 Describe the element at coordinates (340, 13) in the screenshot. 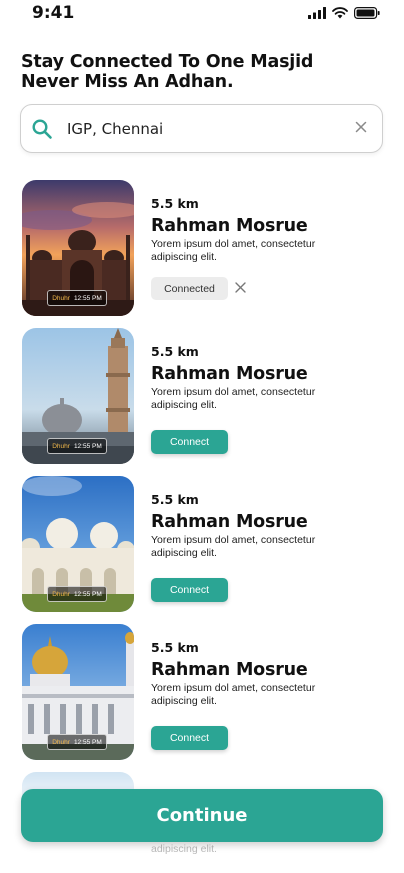

I see `wifi-icon` at that location.